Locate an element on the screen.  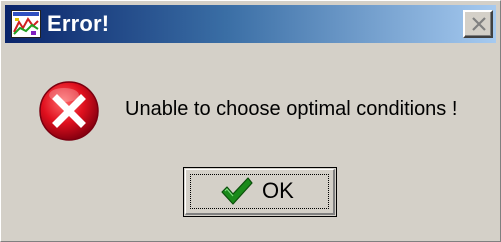
checkmark-icon is located at coordinates (237, 191).